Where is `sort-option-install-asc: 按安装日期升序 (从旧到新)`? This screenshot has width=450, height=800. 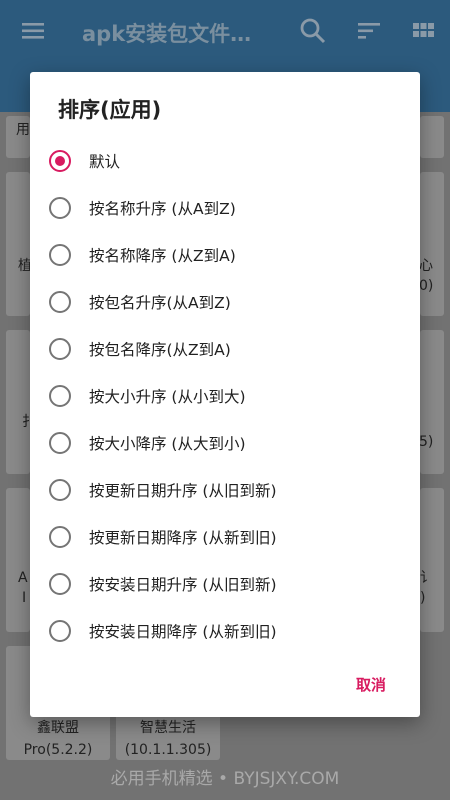
sort-option-install-asc: 按安装日期升序 (从旧到新) is located at coordinates (228, 584).